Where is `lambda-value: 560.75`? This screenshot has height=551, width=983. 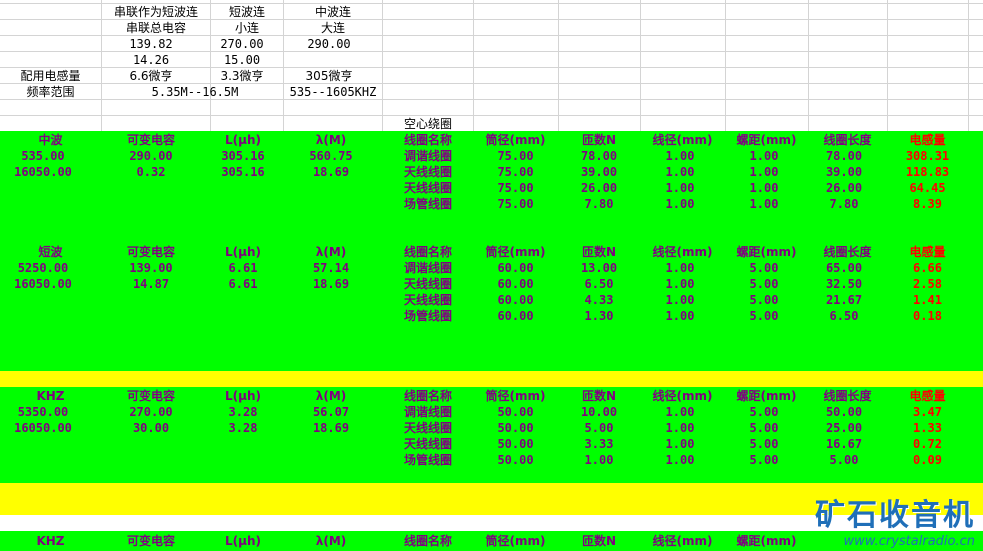
lambda-value: 560.75 is located at coordinates (331, 156).